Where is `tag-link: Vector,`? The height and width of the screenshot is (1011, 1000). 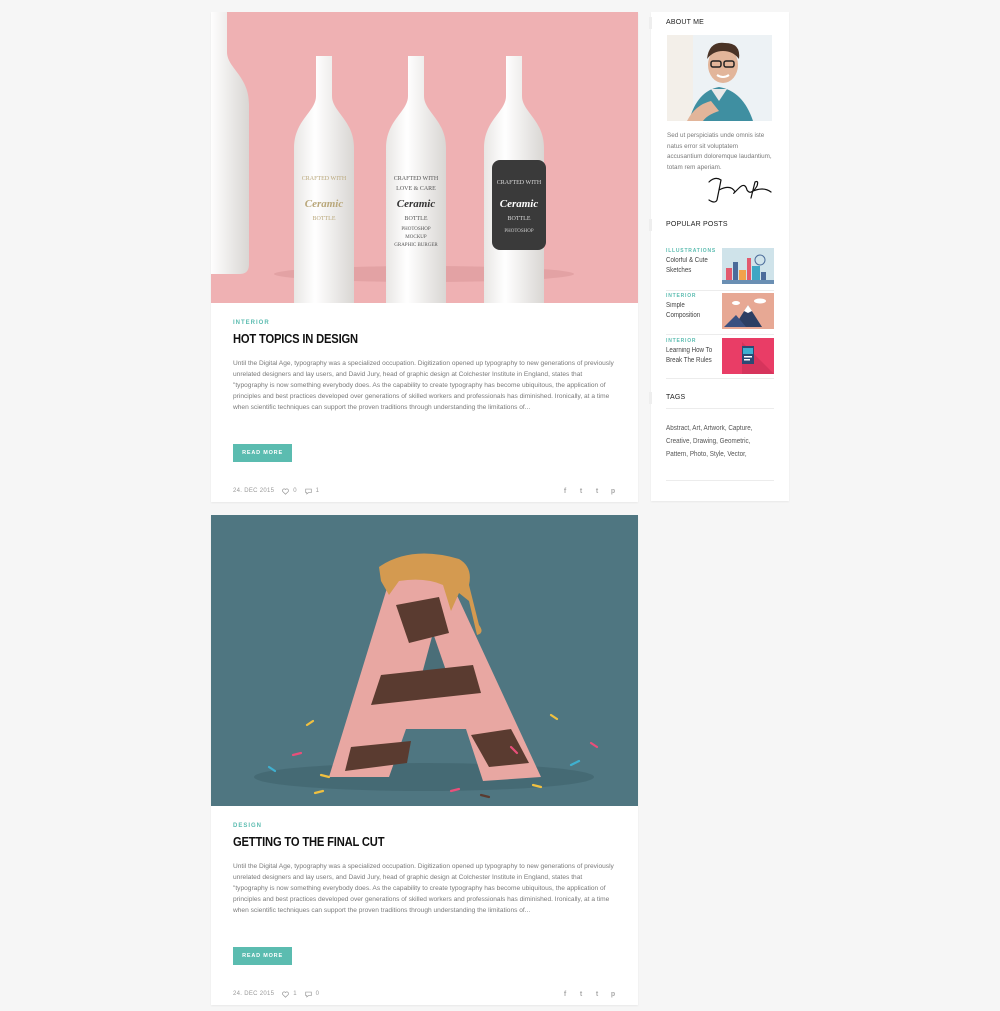
tag-link: Vector, is located at coordinates (736, 454).